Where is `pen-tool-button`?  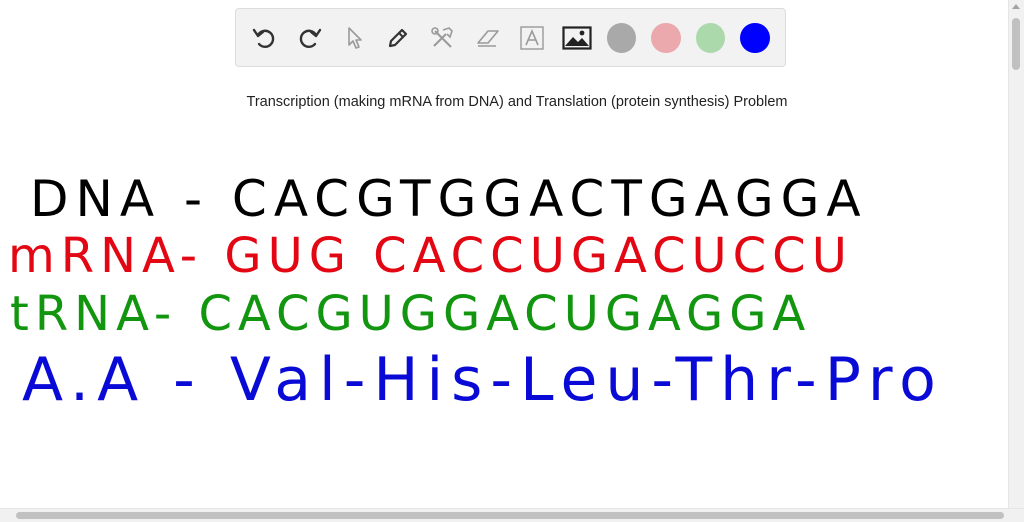 pen-tool-button is located at coordinates (399, 38).